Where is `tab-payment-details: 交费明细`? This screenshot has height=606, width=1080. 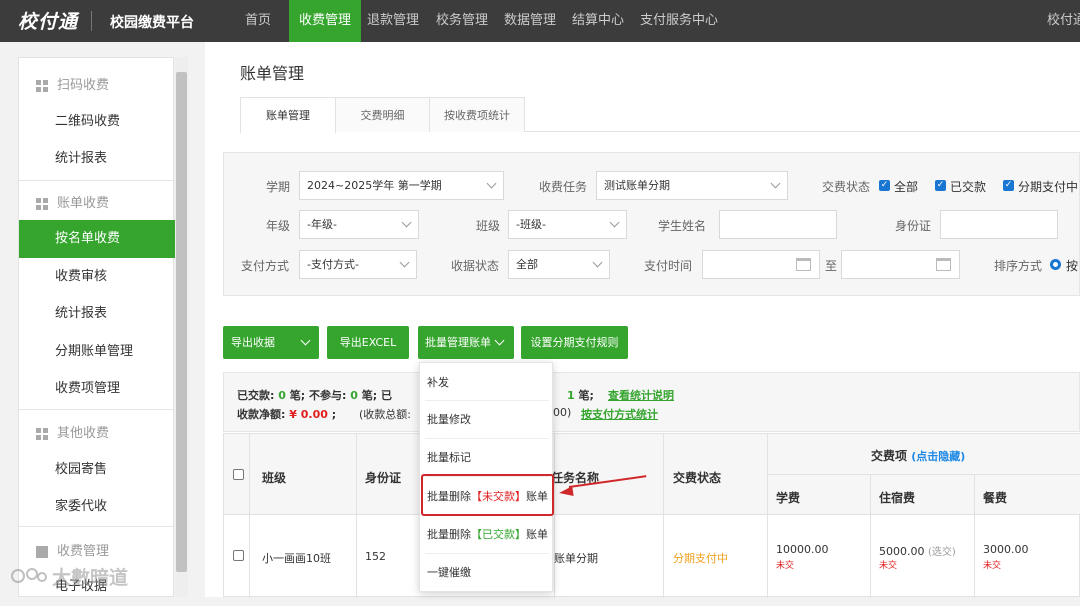
tab-payment-details: 交费明细 is located at coordinates (382, 114).